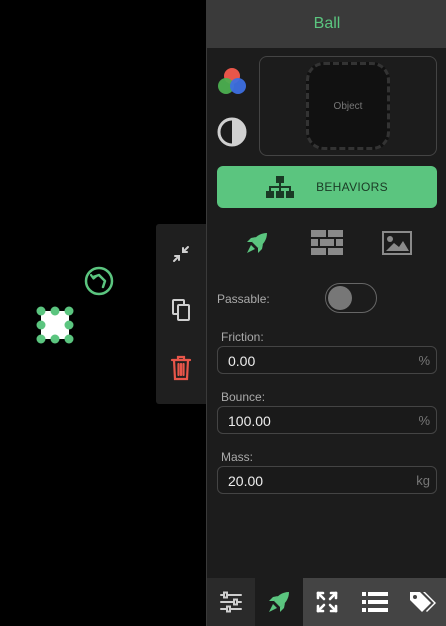 The image size is (446, 626). I want to click on appearance-tab, so click(397, 243).